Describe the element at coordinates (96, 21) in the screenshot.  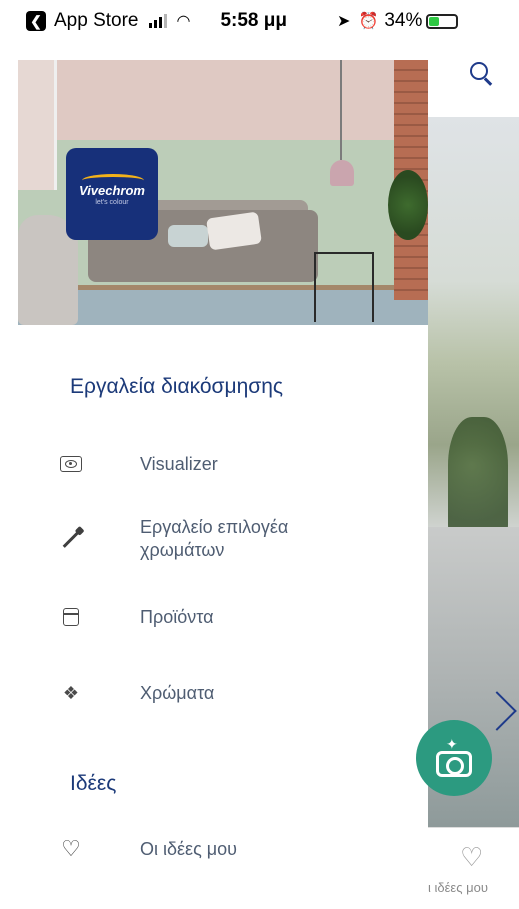
I see `back-app-label: App Store` at that location.